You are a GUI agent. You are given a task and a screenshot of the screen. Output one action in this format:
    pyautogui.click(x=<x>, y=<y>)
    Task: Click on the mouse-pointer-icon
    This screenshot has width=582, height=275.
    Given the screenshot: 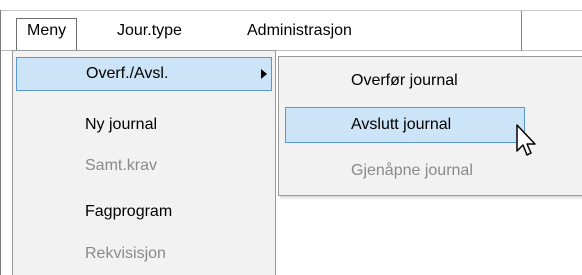 What is the action you would take?
    pyautogui.click(x=526, y=140)
    